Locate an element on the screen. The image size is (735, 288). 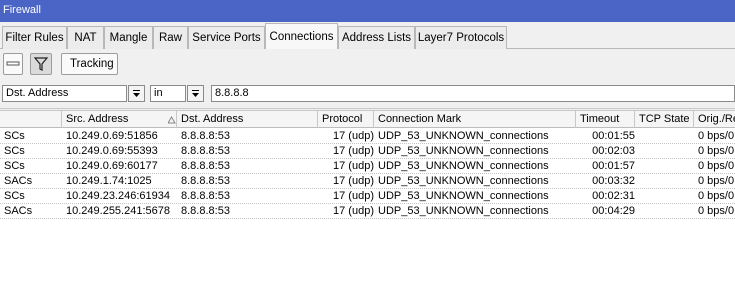
funnel-icon is located at coordinates (41, 64).